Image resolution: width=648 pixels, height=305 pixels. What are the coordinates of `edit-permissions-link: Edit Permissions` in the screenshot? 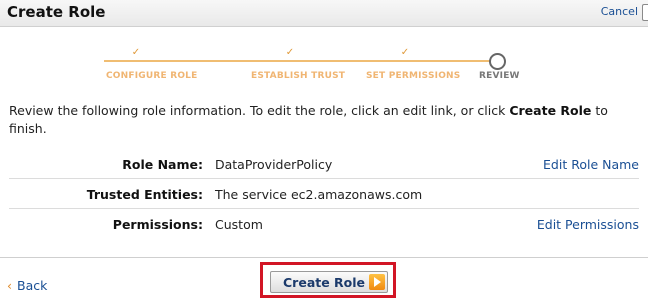 It's located at (588, 224).